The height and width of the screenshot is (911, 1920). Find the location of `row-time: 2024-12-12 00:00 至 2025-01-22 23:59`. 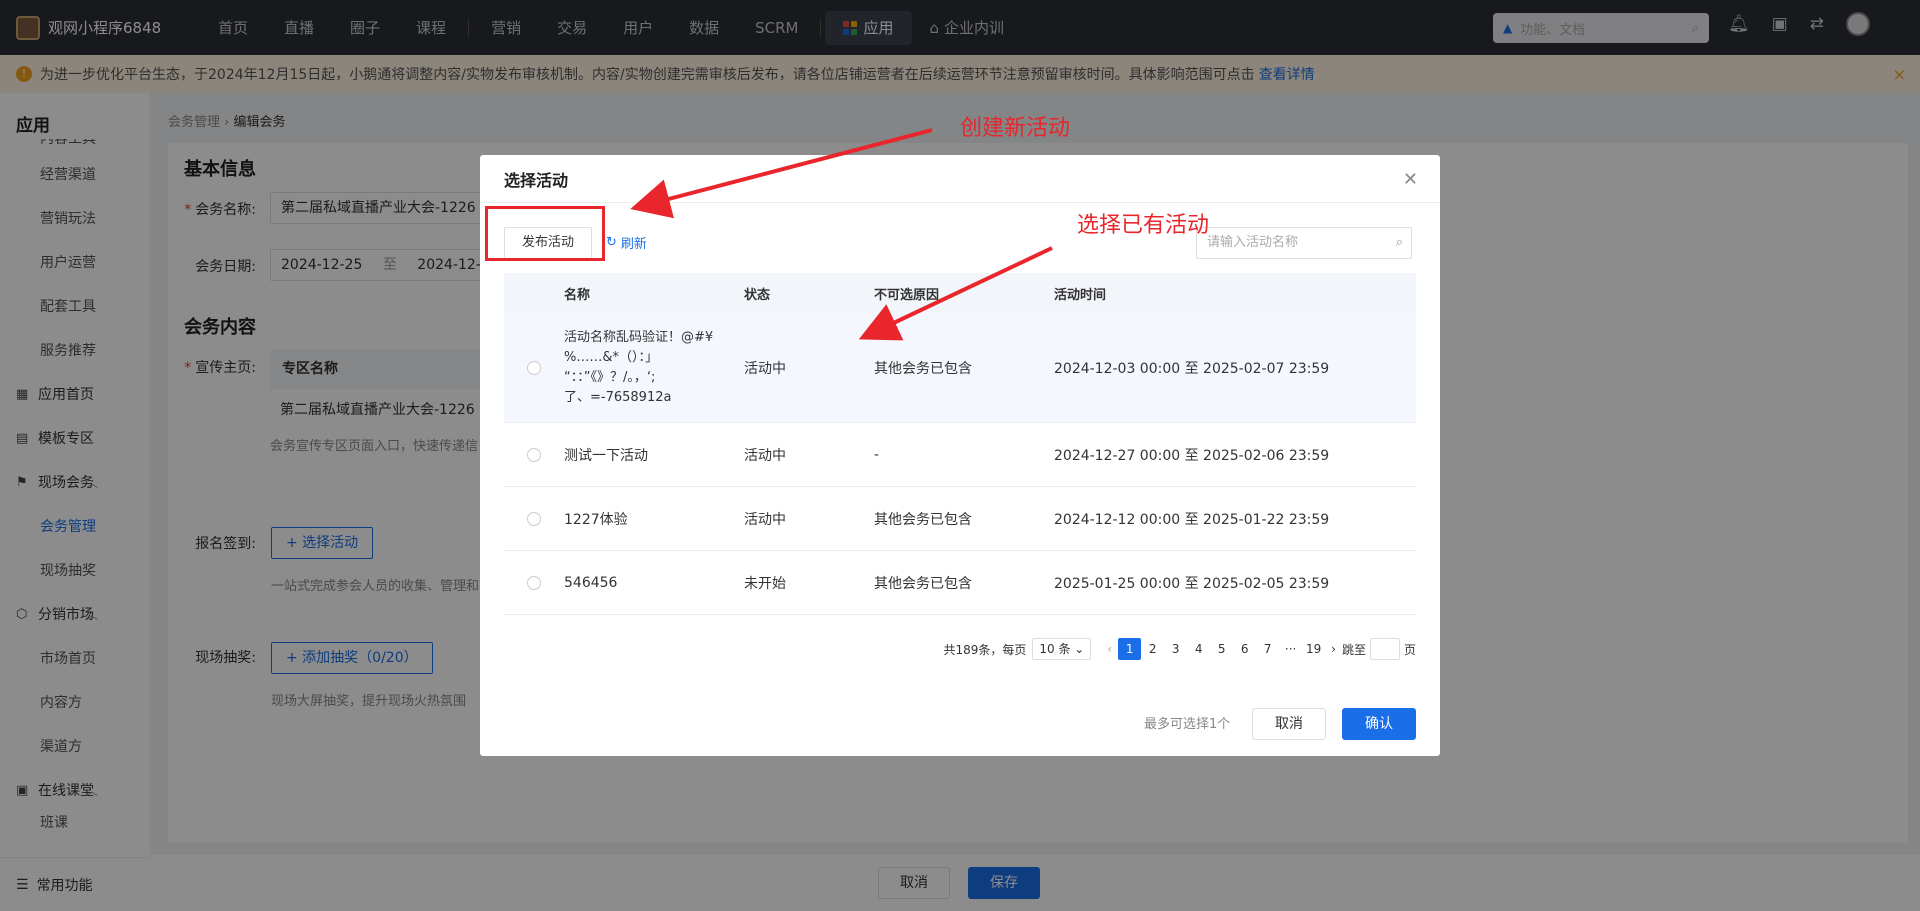

row-time: 2024-12-12 00:00 至 2025-01-22 23:59 is located at coordinates (1192, 519).